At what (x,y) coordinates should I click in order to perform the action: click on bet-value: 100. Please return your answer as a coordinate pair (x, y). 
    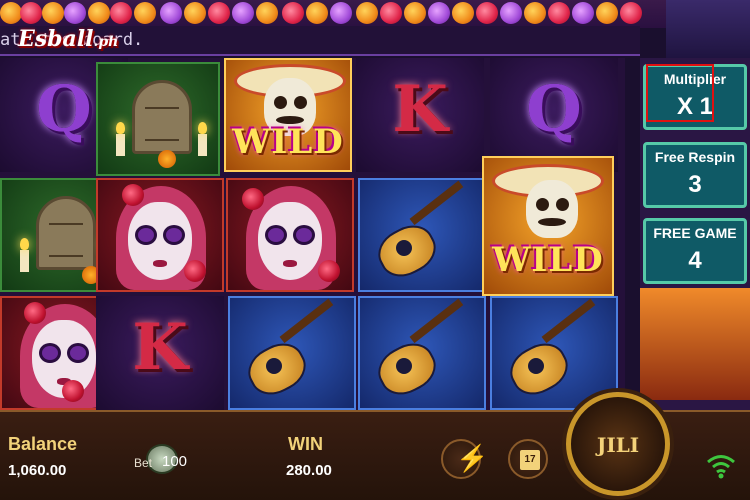
    Looking at the image, I should click on (175, 461).